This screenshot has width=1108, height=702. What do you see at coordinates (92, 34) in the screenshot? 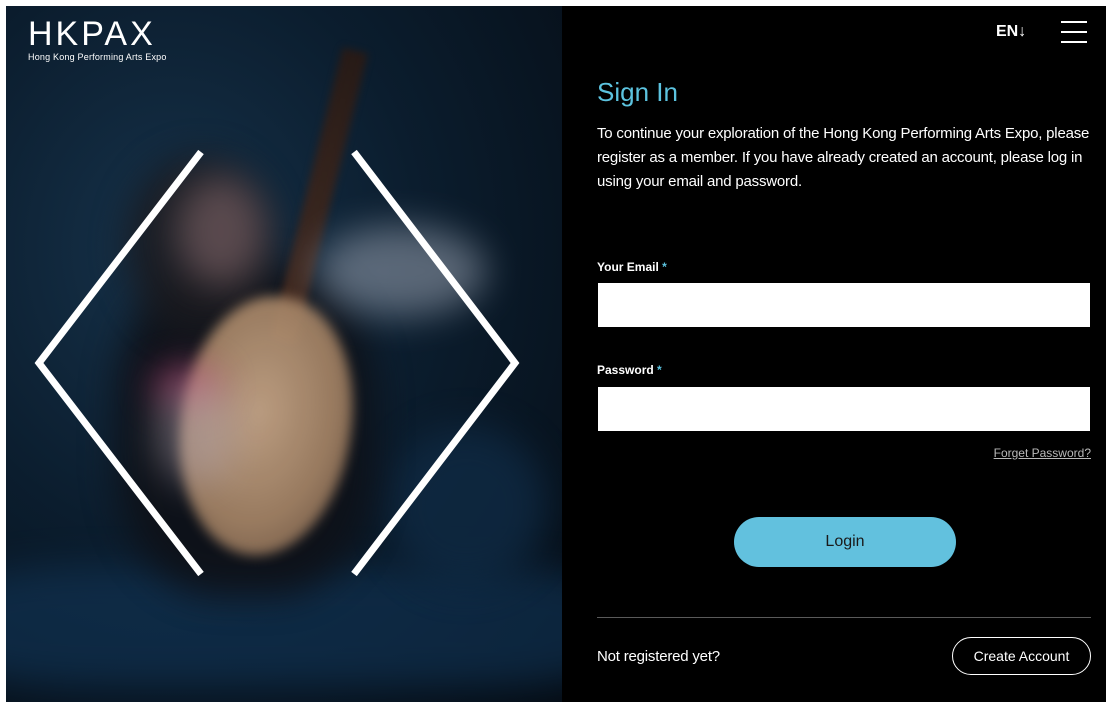
I see `logo-mark: HKPAX` at bounding box center [92, 34].